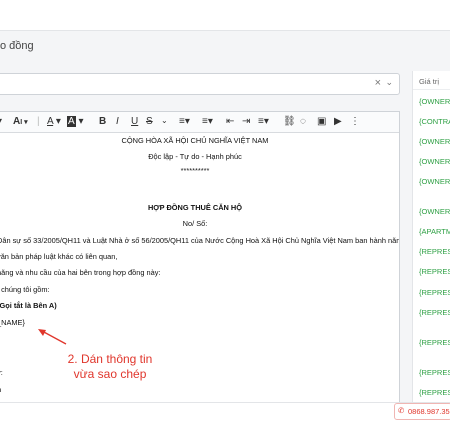 The width and height of the screenshot is (450, 421). I want to click on phone-icon: ✆, so click(401, 410).